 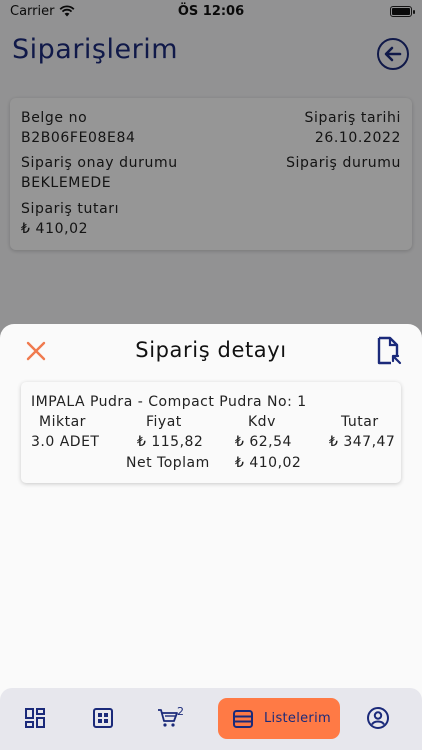 I want to click on nav-dashboard, so click(x=35, y=718).